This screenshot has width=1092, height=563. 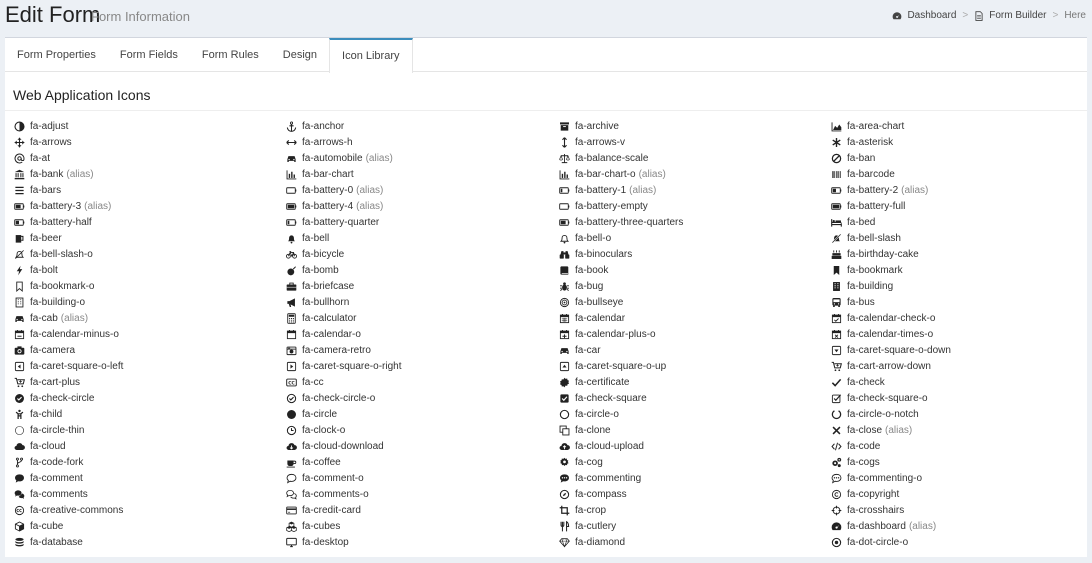 What do you see at coordinates (150, 526) in the screenshot?
I see `icon-list-item: fa-cube` at bounding box center [150, 526].